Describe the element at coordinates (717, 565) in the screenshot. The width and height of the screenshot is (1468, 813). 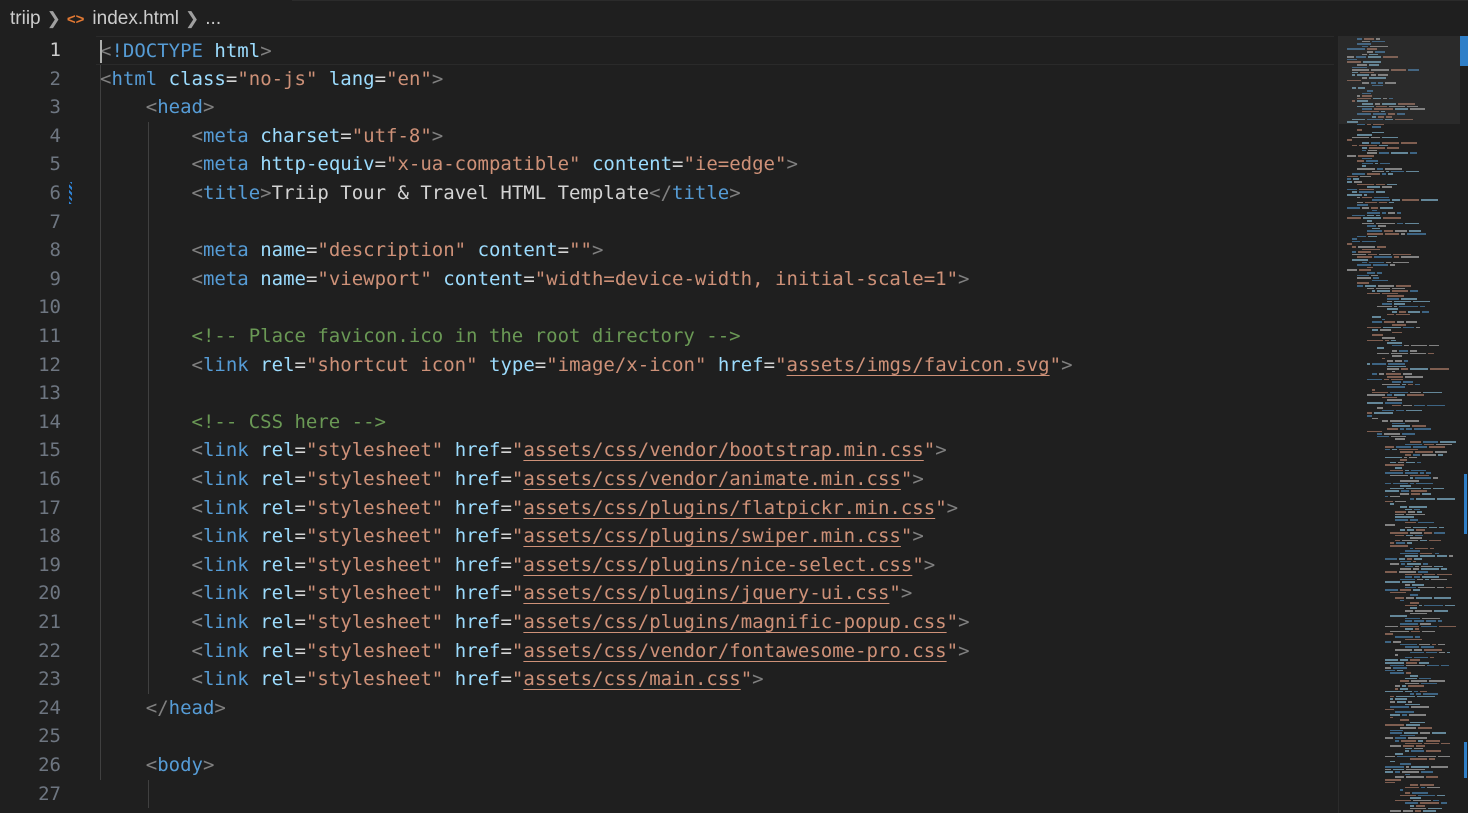
I see `code-link: assets/css/plugins/nice-select.css` at that location.